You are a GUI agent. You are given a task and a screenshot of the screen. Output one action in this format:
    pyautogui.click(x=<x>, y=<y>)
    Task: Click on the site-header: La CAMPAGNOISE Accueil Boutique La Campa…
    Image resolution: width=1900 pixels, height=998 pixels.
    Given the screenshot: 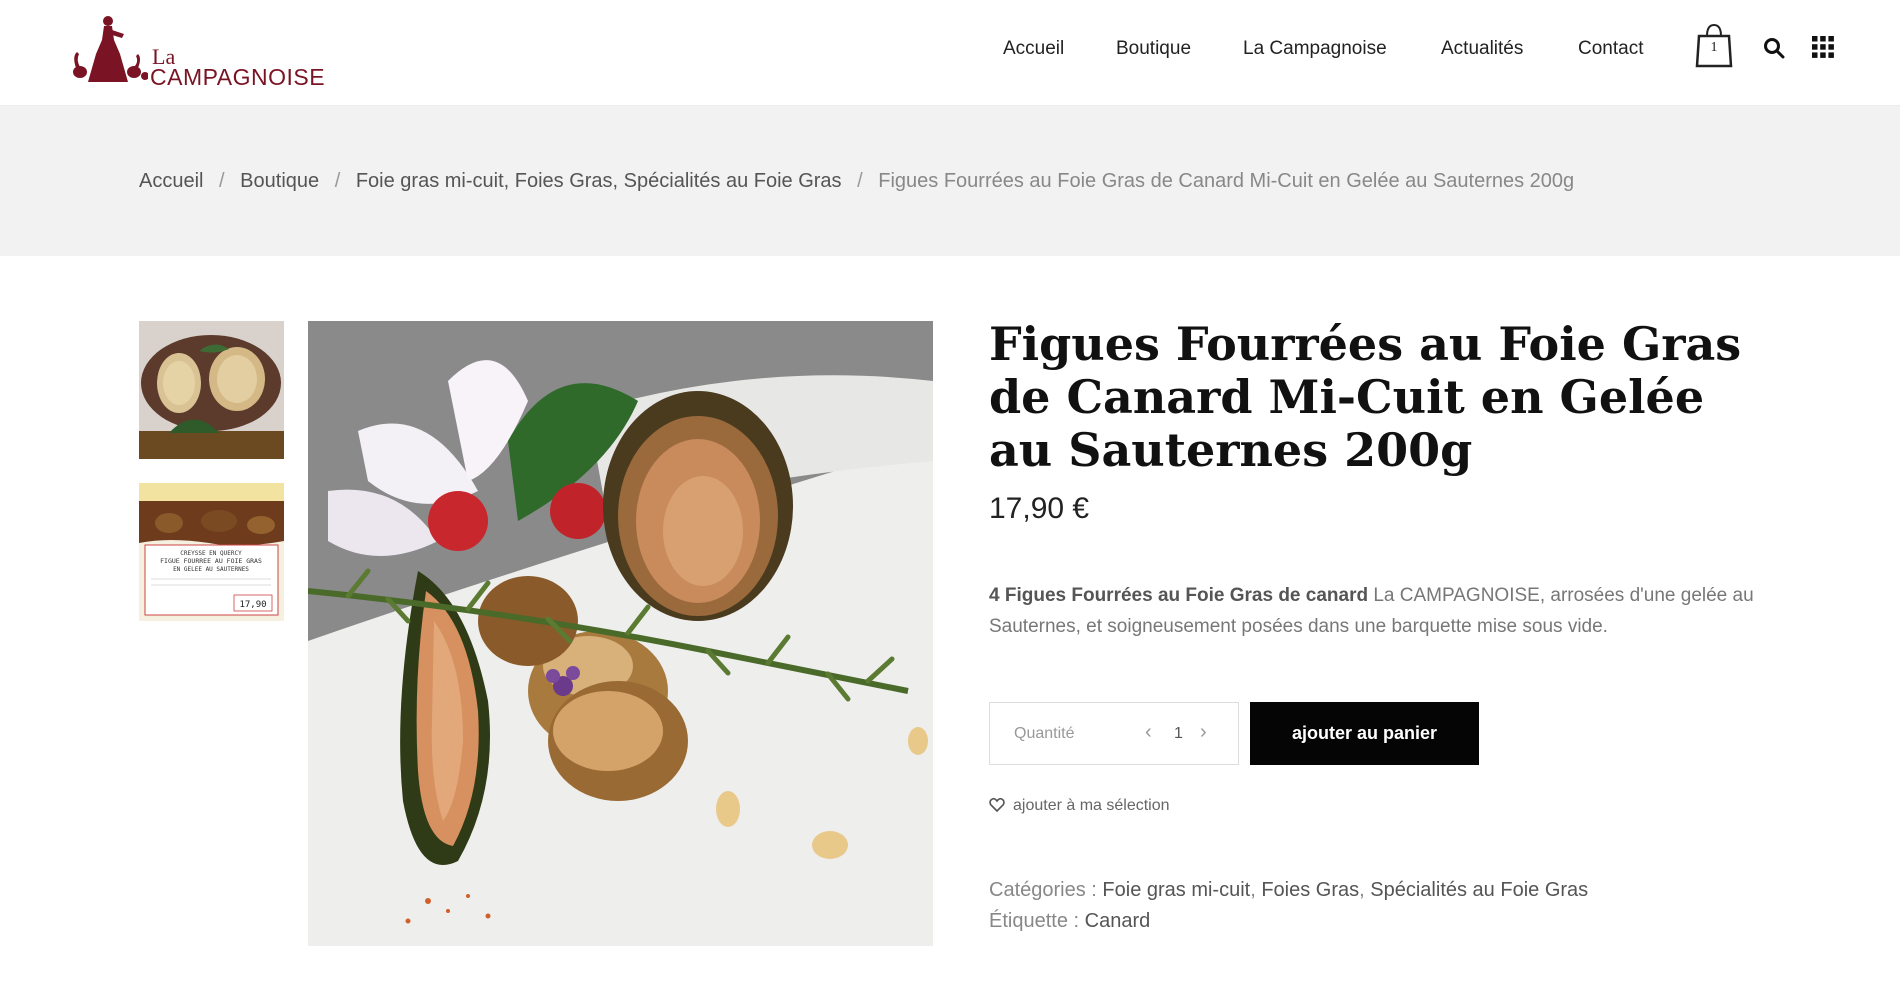 What is the action you would take?
    pyautogui.click(x=950, y=53)
    